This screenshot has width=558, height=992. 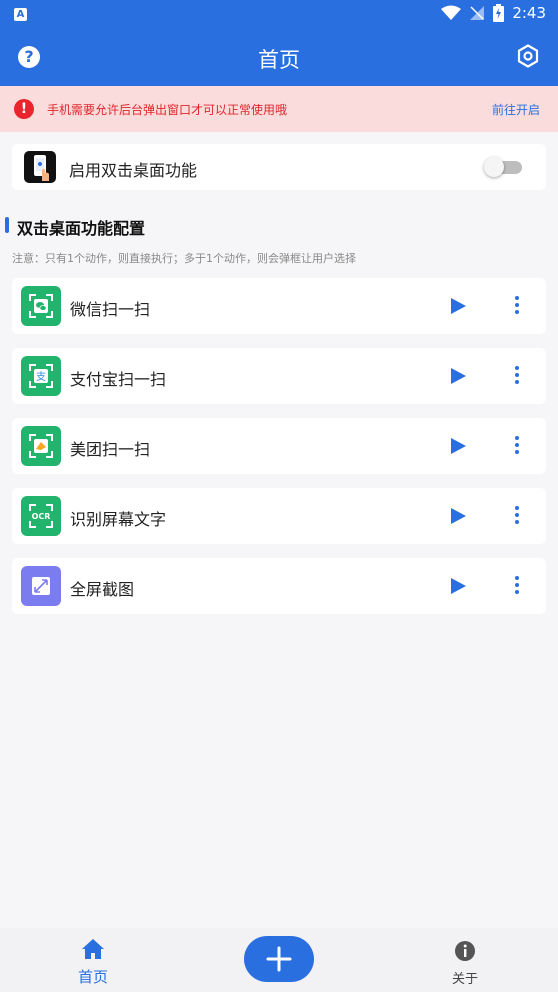 I want to click on svg-text: OCR, so click(x=41, y=516).